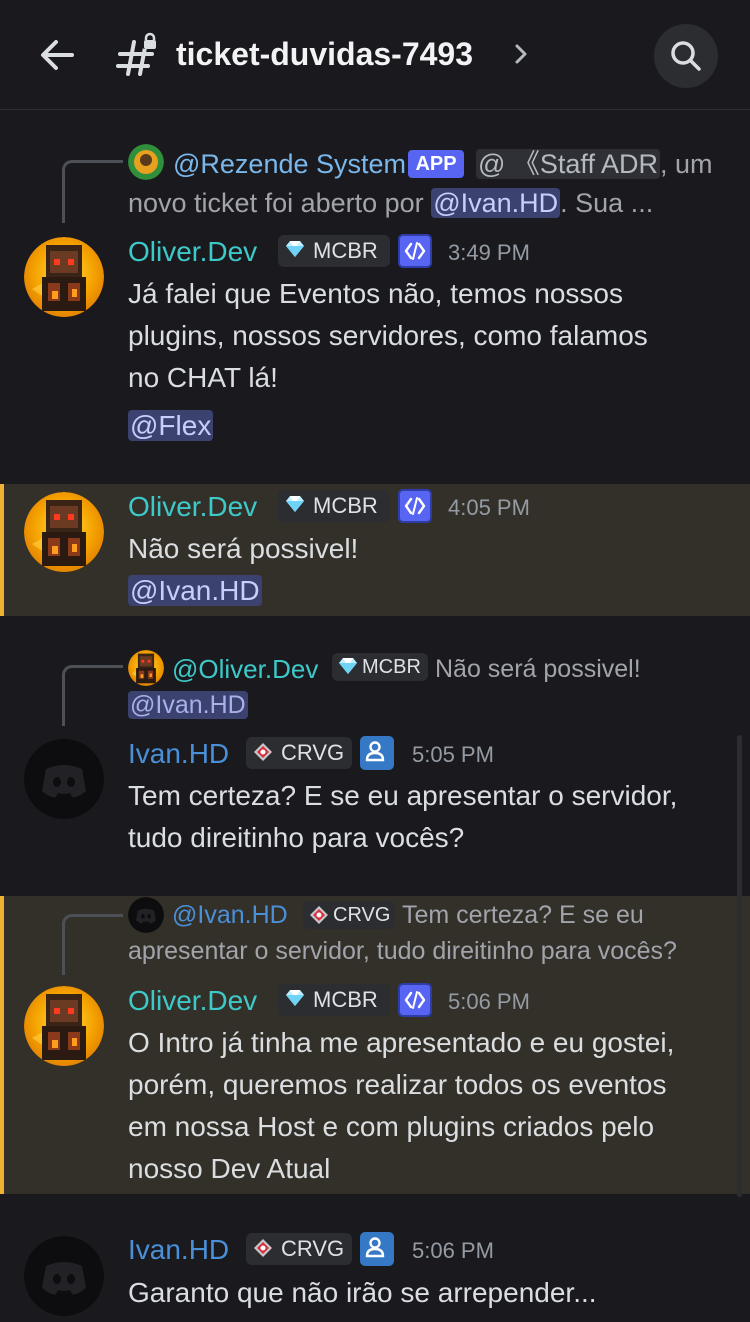 Image resolution: width=750 pixels, height=1322 pixels. What do you see at coordinates (739, 966) in the screenshot?
I see `scrollbar` at bounding box center [739, 966].